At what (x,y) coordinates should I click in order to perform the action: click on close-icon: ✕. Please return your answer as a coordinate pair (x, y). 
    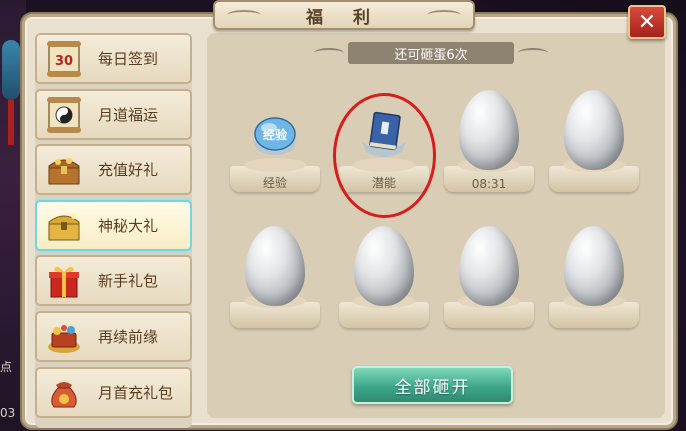
    Looking at the image, I should click on (647, 22).